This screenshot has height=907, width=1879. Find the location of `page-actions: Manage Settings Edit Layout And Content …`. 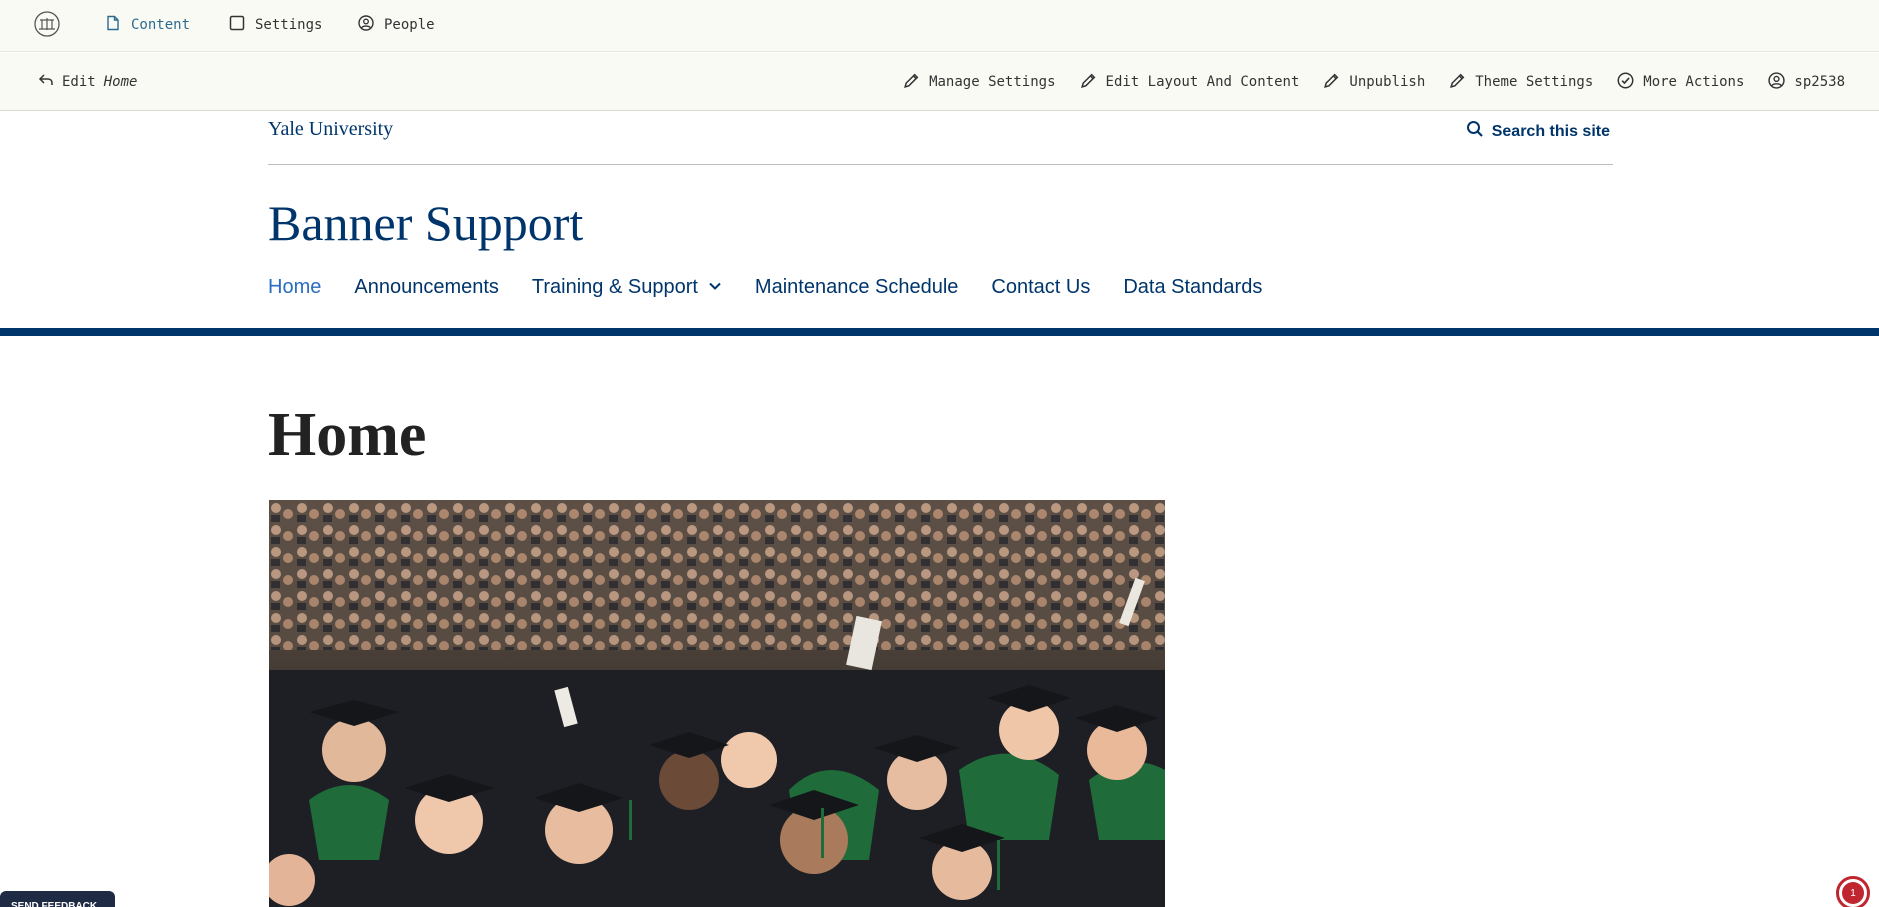

page-actions: Manage Settings Edit Layout And Content … is located at coordinates (1374, 82).